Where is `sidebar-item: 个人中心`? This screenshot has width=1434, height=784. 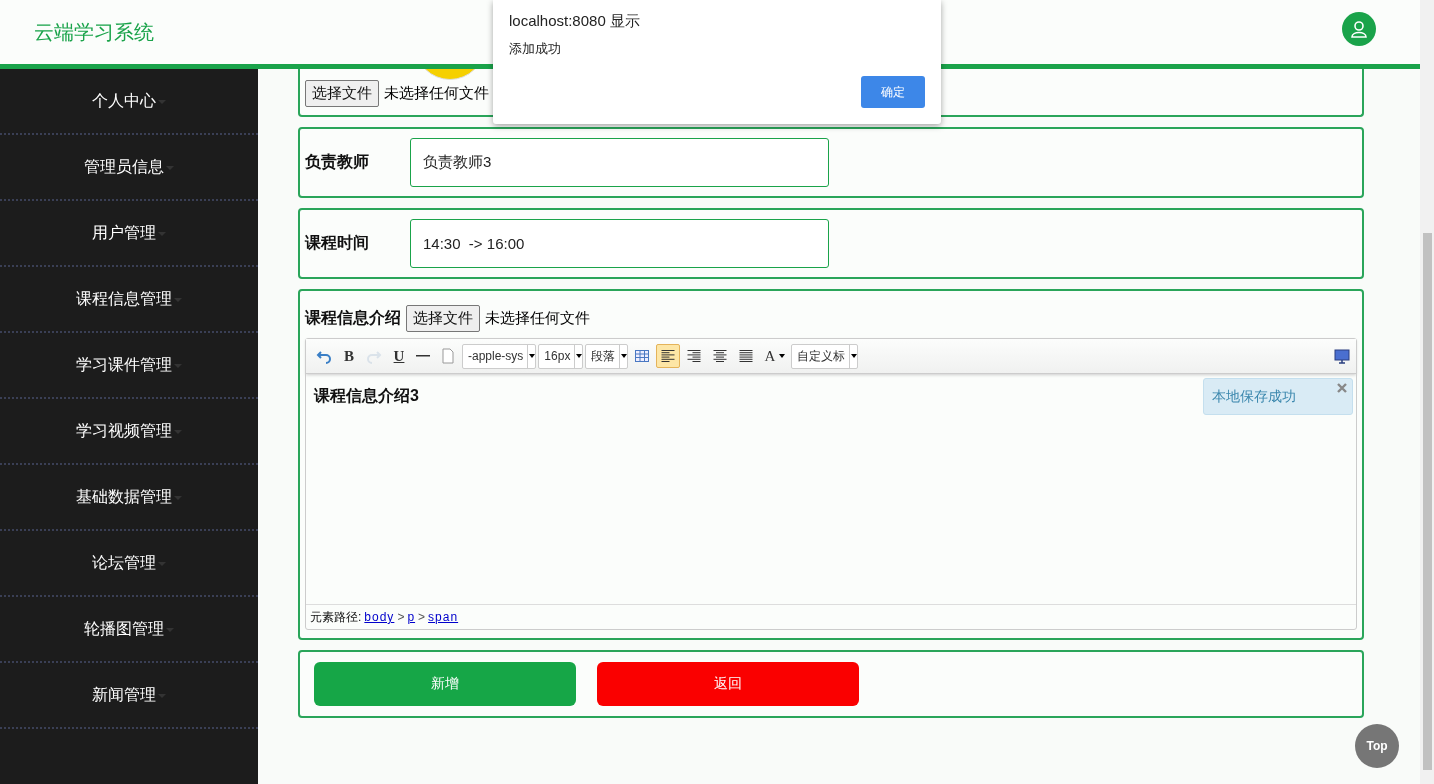 sidebar-item: 个人中心 is located at coordinates (129, 102).